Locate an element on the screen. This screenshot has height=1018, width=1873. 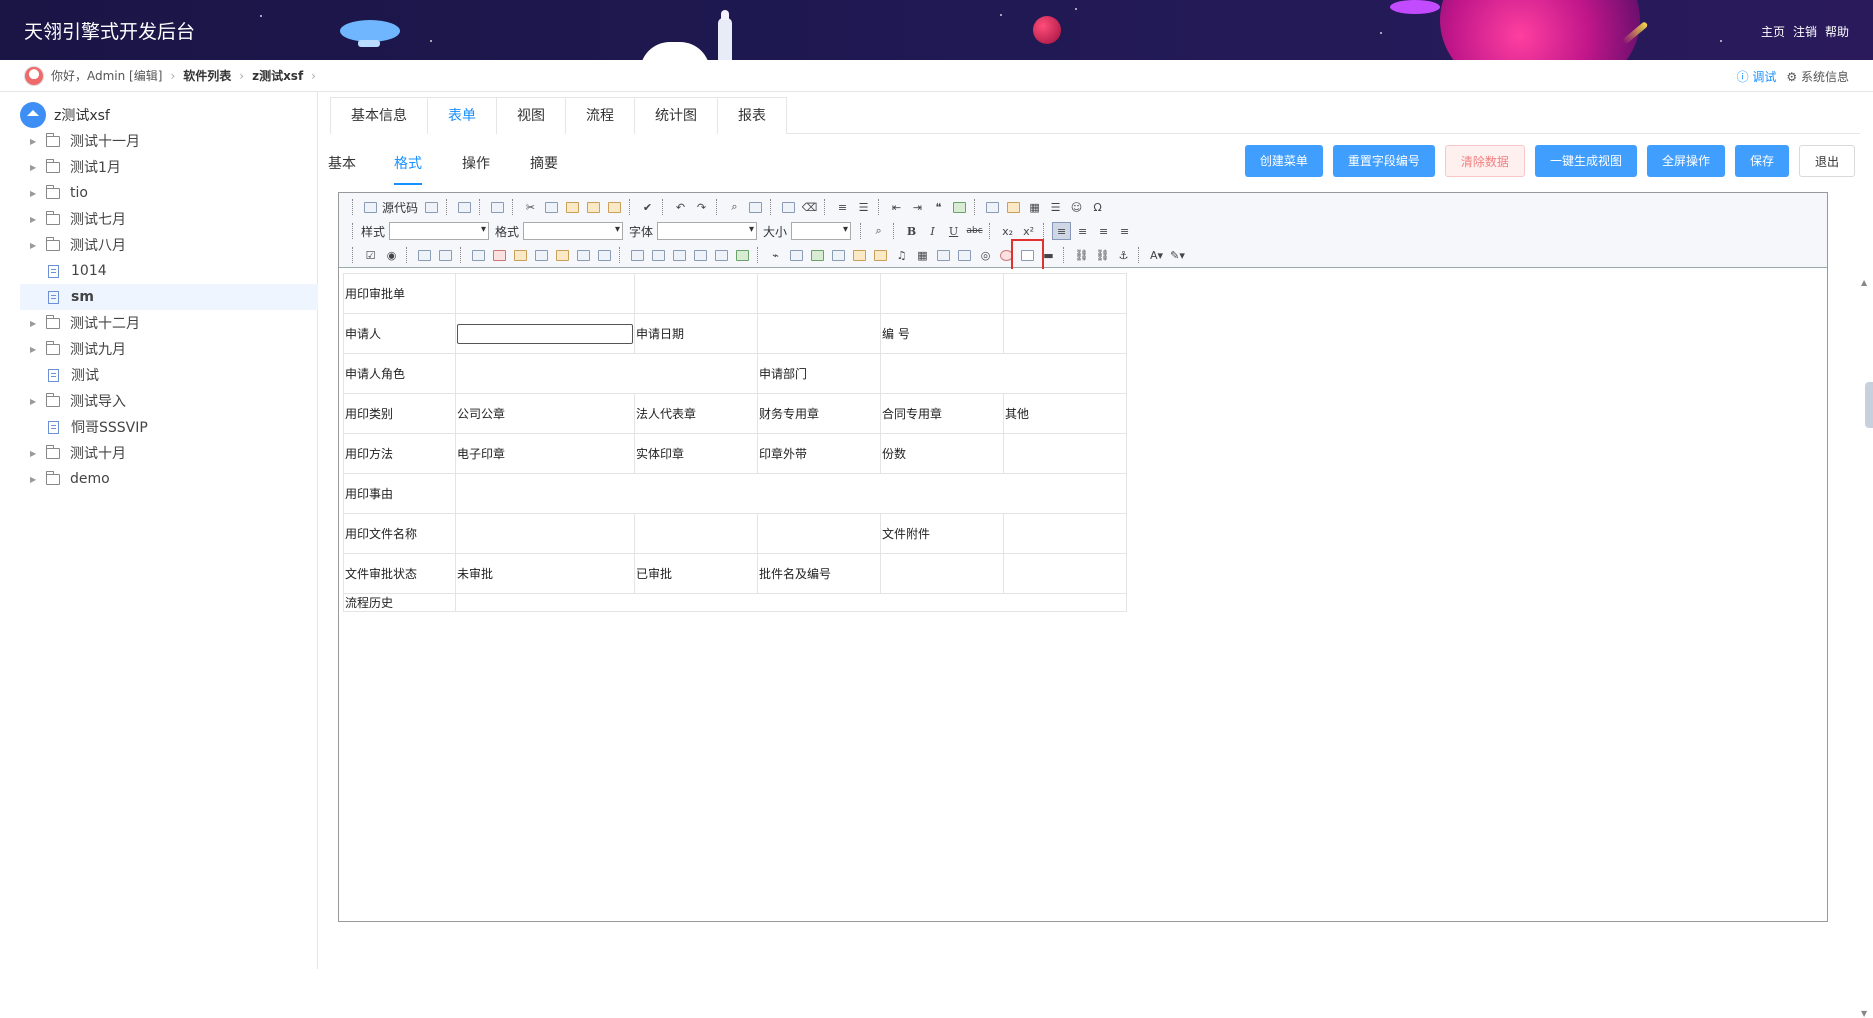
cut-icon: ✂ is located at coordinates (530, 207).